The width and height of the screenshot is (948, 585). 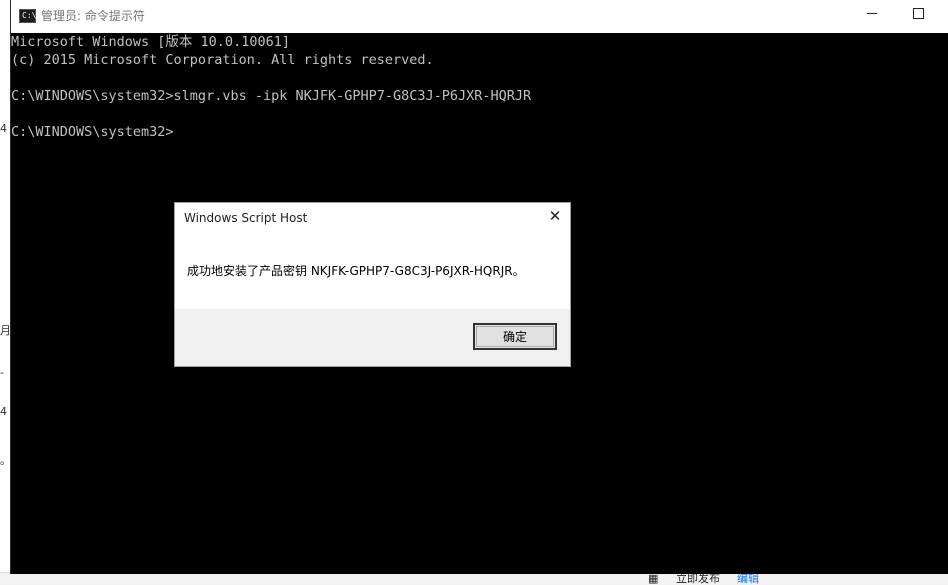 I want to click on minimize-button, so click(x=872, y=13).